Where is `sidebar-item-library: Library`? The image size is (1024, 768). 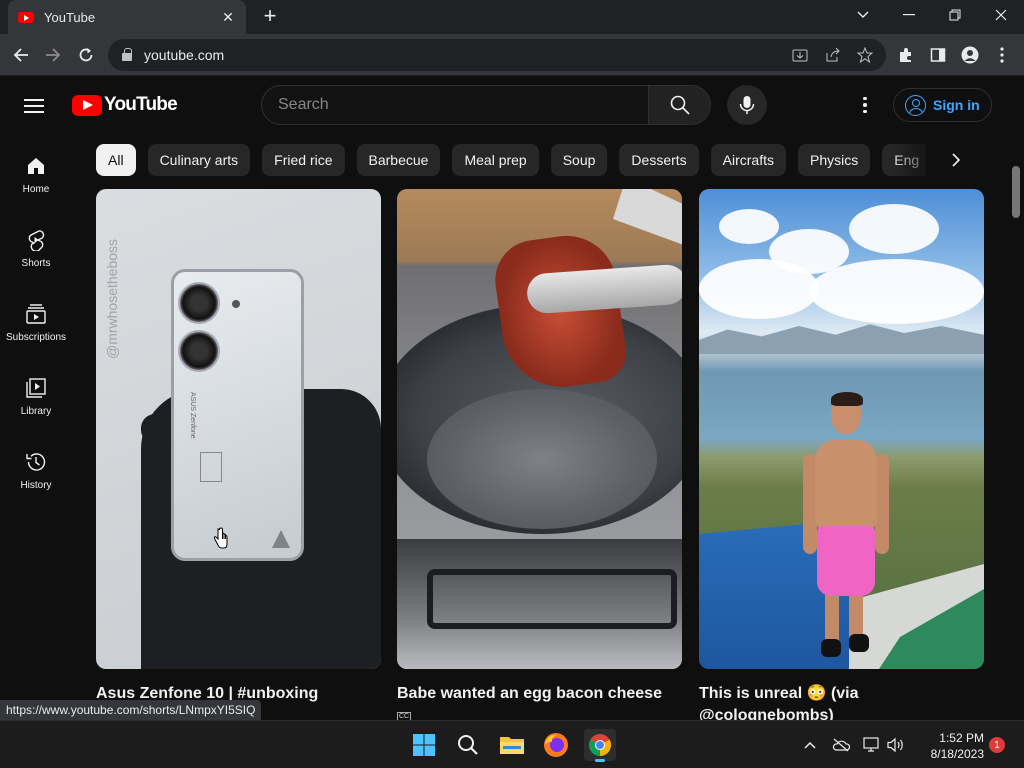
sidebar-item-library: Library is located at coordinates (36, 399).